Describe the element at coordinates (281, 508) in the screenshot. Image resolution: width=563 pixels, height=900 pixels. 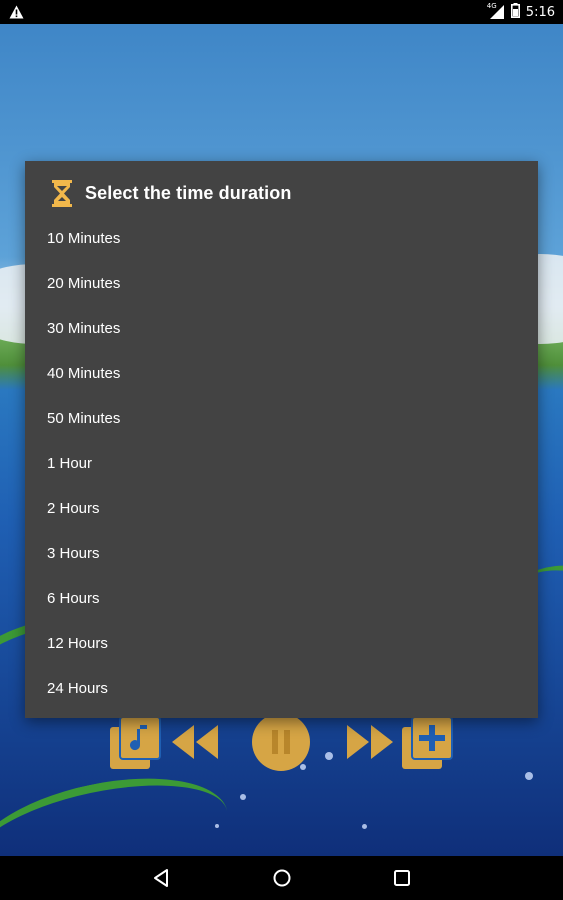
I see `duration-option-2-hours: 2 Hours` at that location.